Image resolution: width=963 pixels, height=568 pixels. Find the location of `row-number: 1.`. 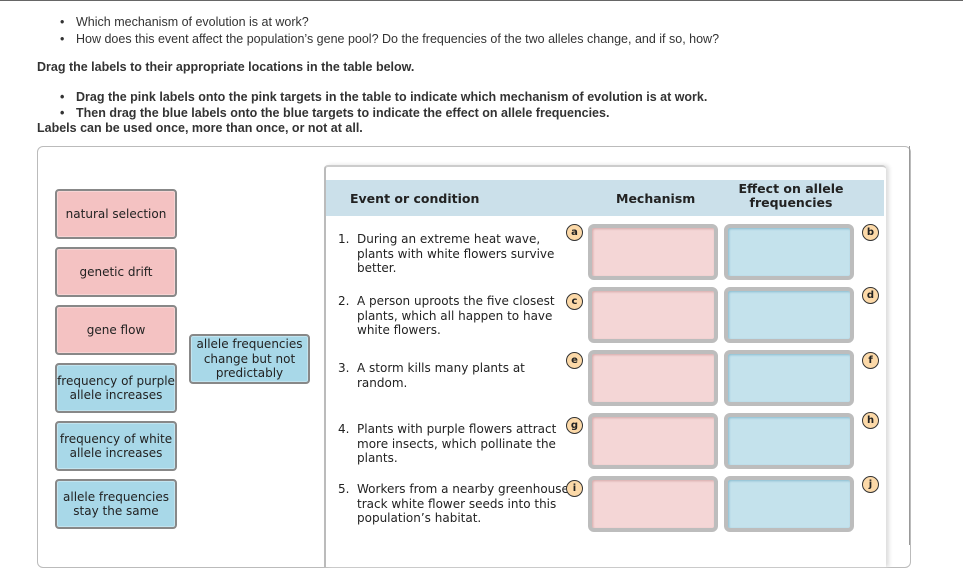

row-number: 1. is located at coordinates (344, 239).